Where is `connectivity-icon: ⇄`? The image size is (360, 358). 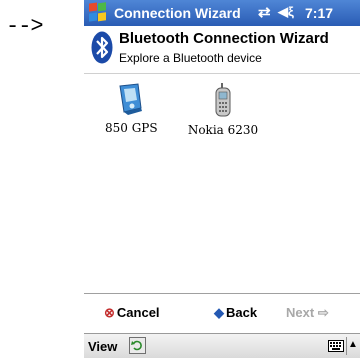 connectivity-icon: ⇄ is located at coordinates (264, 12).